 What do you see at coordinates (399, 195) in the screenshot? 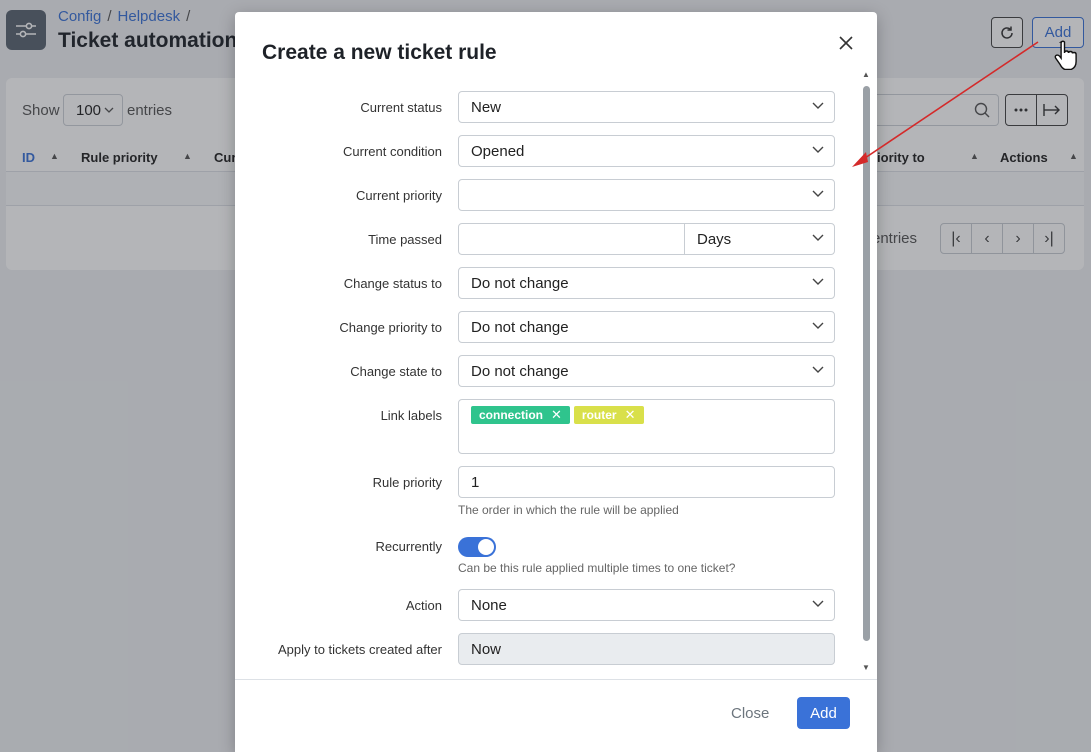
I see `current-priority-label: Current priority` at bounding box center [399, 195].